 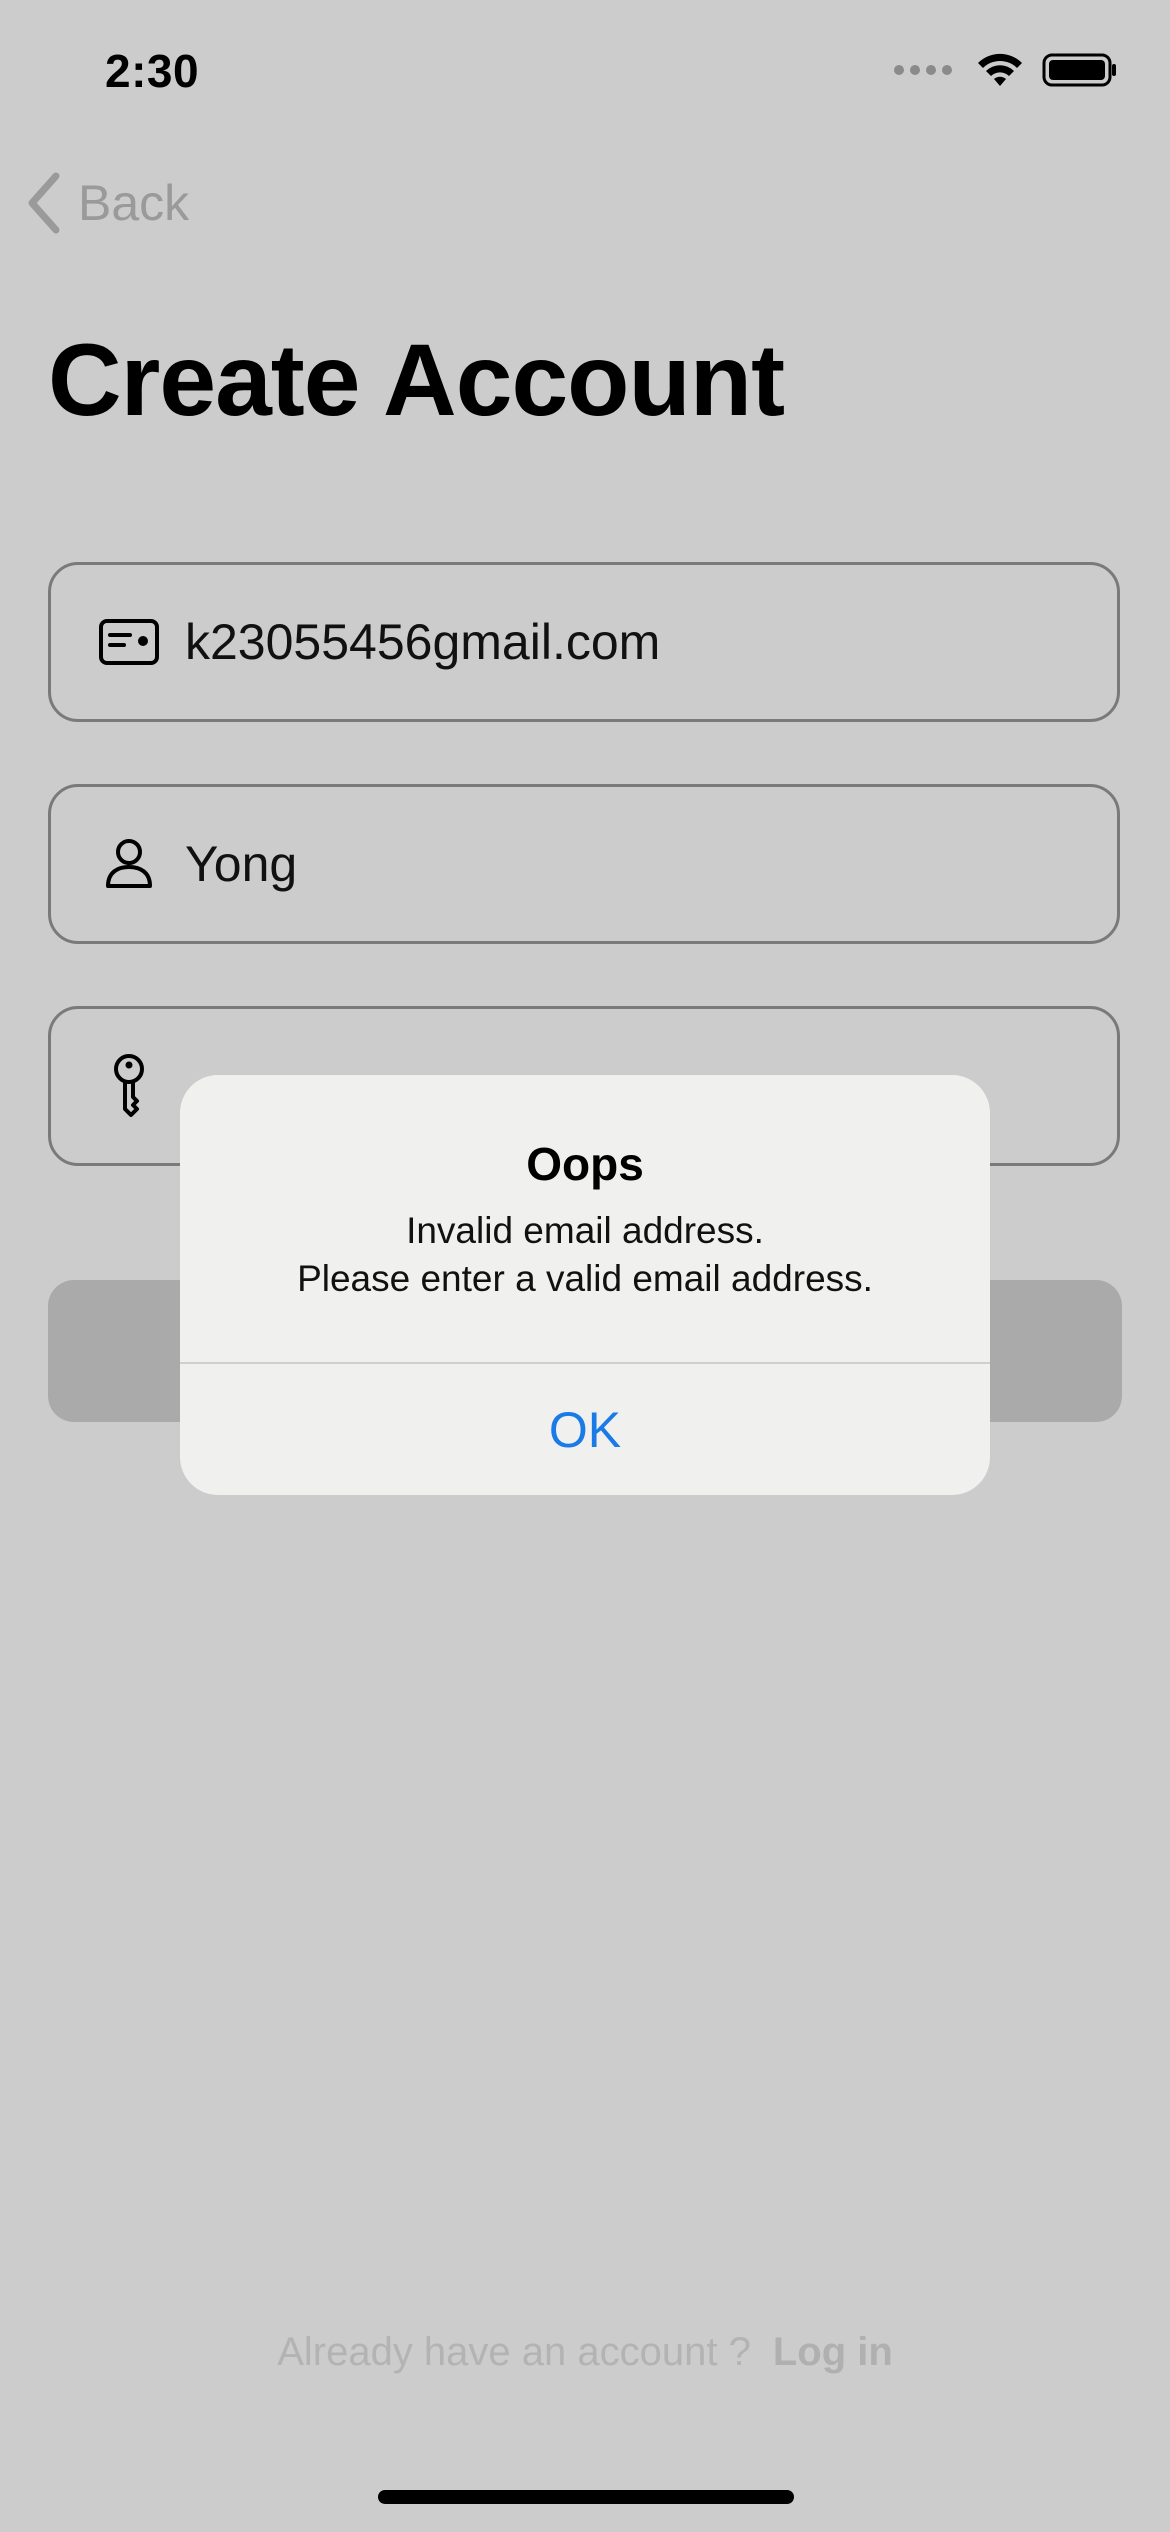 I want to click on status-icons, so click(x=1006, y=70).